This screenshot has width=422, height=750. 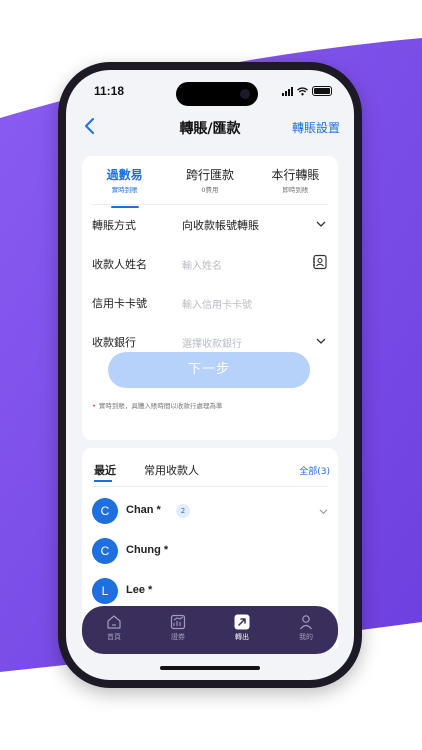 What do you see at coordinates (119, 303) in the screenshot?
I see `field-label: 信用卡卡號` at bounding box center [119, 303].